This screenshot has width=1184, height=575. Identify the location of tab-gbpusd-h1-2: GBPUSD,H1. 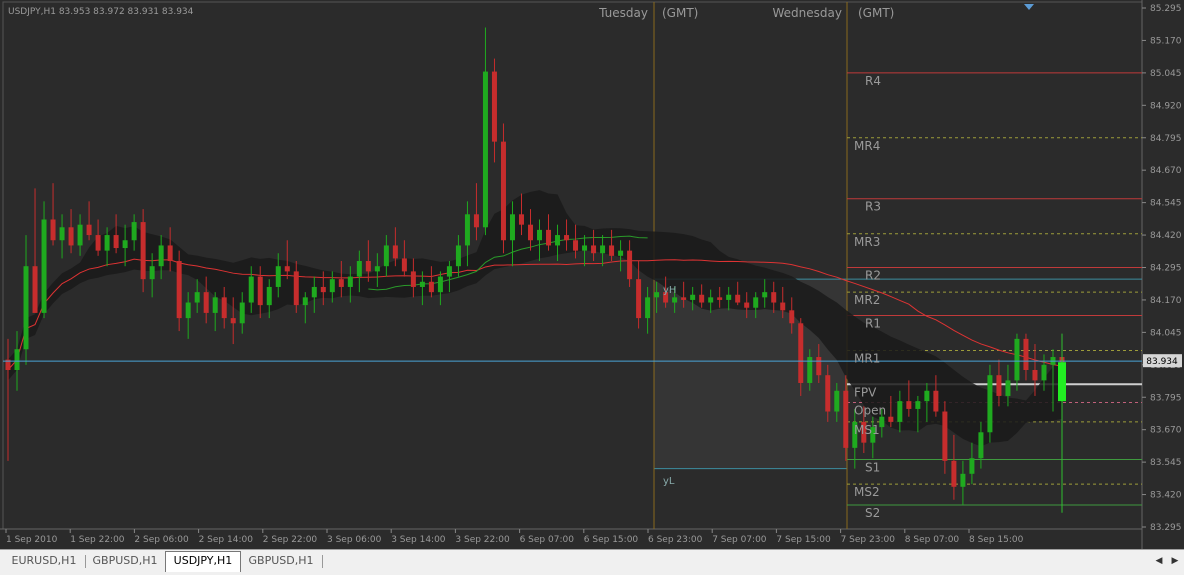
(281, 561).